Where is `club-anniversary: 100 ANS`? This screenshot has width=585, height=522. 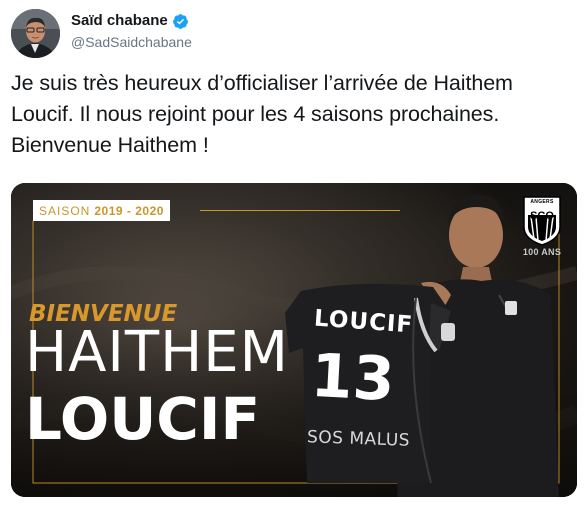
club-anniversary: 100 ANS is located at coordinates (542, 252).